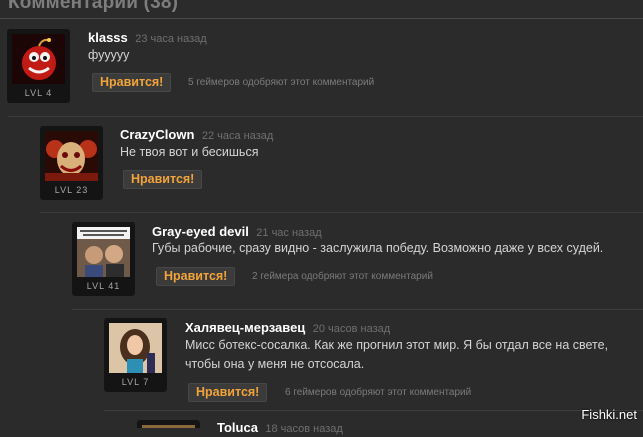 The width and height of the screenshot is (643, 437). Describe the element at coordinates (275, 364) in the screenshot. I see `comment-text-line: чтобы она у меня не отсосала.` at that location.